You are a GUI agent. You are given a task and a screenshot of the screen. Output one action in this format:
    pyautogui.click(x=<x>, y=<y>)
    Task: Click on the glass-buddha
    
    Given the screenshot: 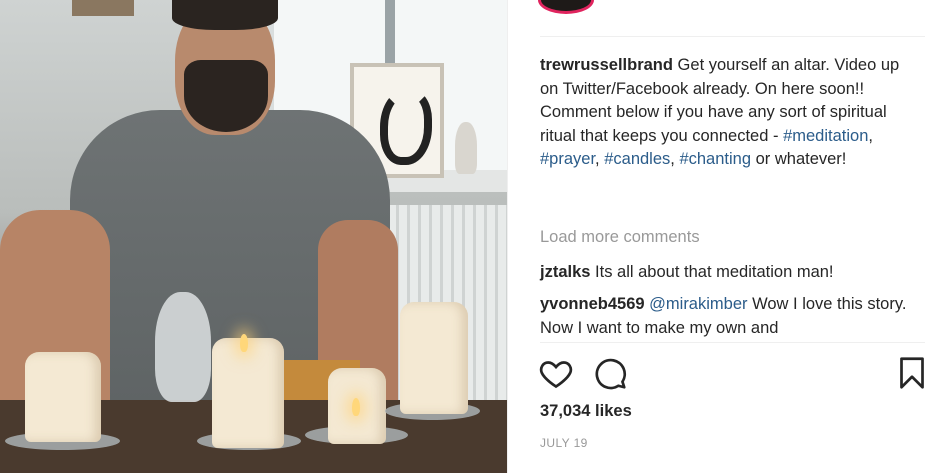 What is the action you would take?
    pyautogui.click(x=183, y=347)
    